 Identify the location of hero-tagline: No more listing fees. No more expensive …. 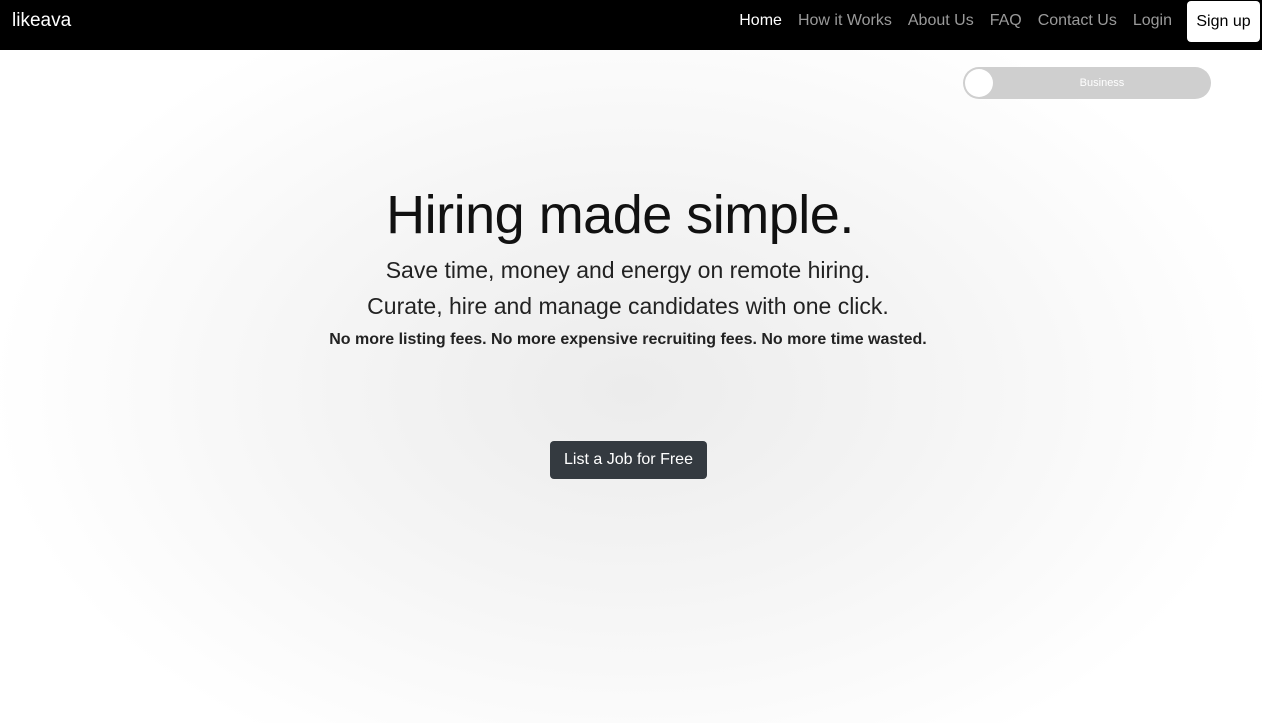
(628, 339).